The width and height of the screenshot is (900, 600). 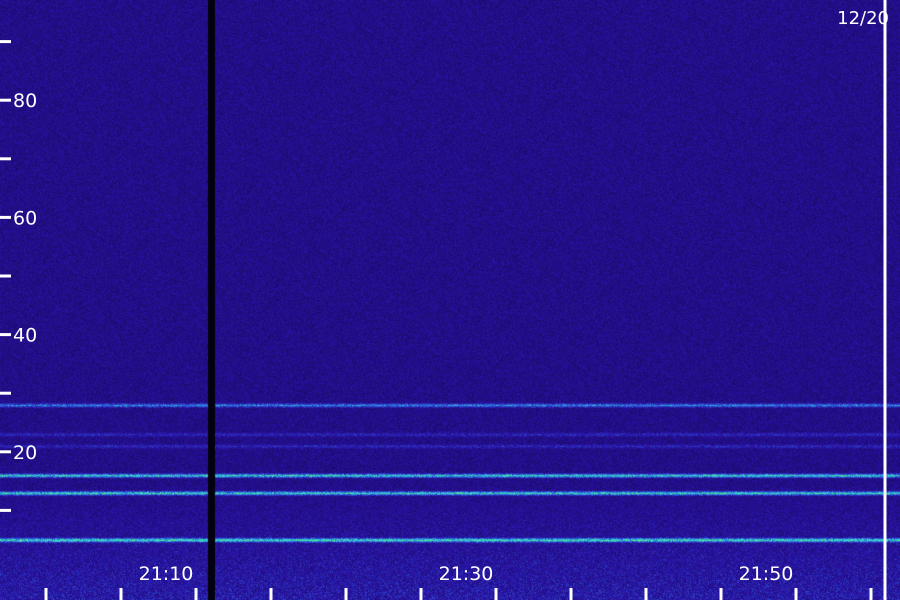 What do you see at coordinates (766, 574) in the screenshot?
I see `x-time-label: 21:50` at bounding box center [766, 574].